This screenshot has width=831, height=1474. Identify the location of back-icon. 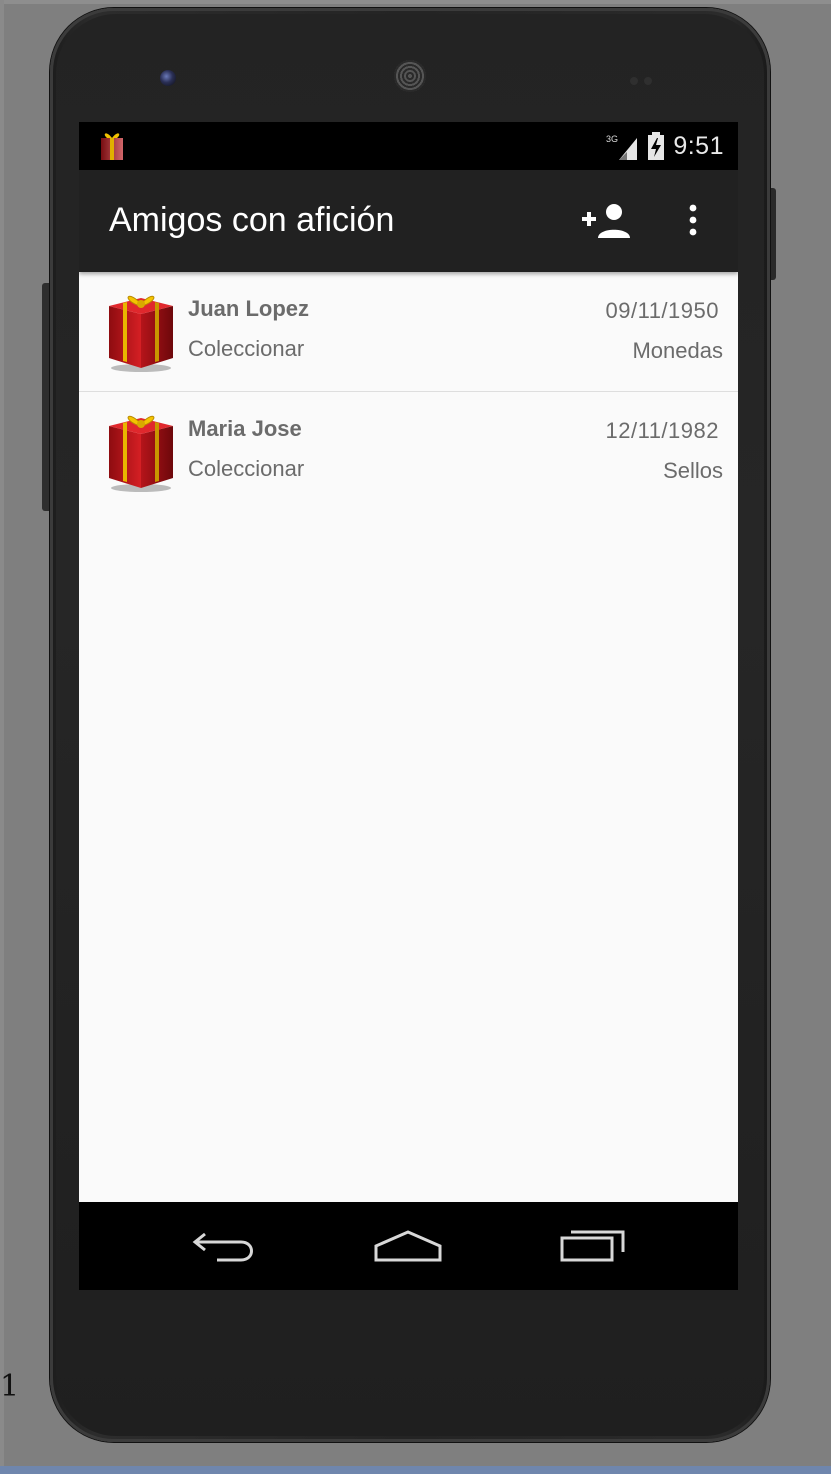
(226, 1245).